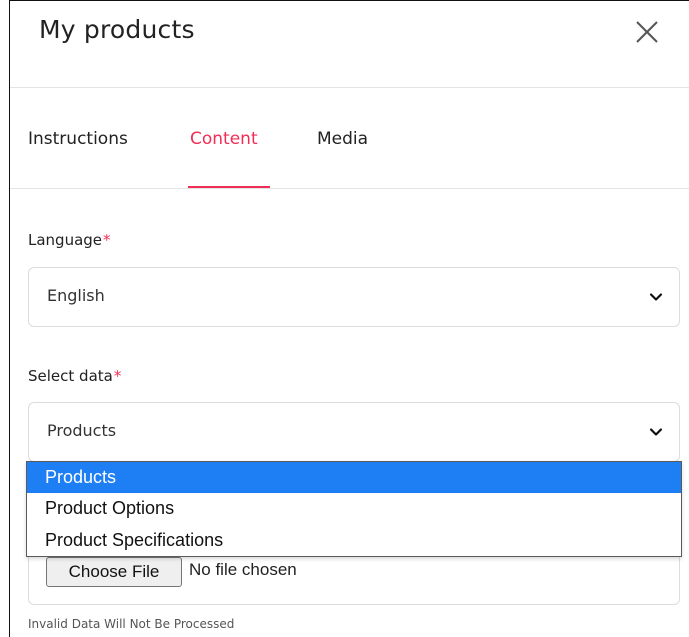  What do you see at coordinates (354, 432) in the screenshot?
I see `select-data-select: Products` at bounding box center [354, 432].